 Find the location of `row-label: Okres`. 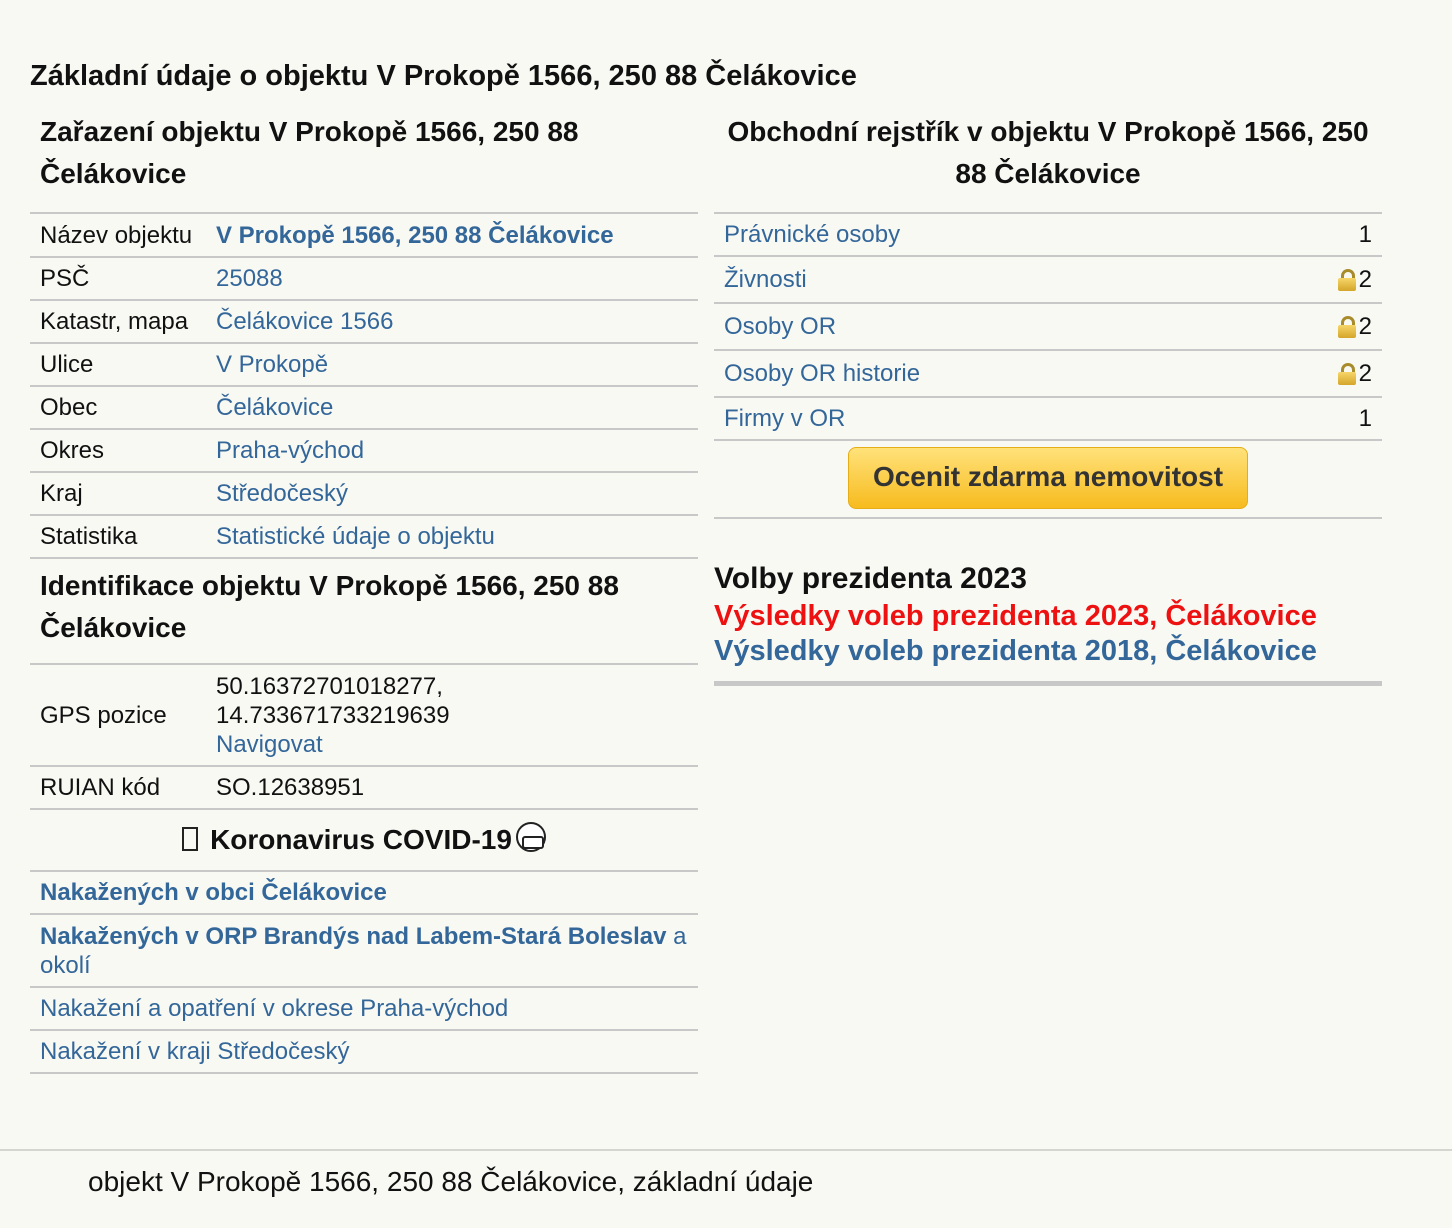

row-label: Okres is located at coordinates (118, 450).